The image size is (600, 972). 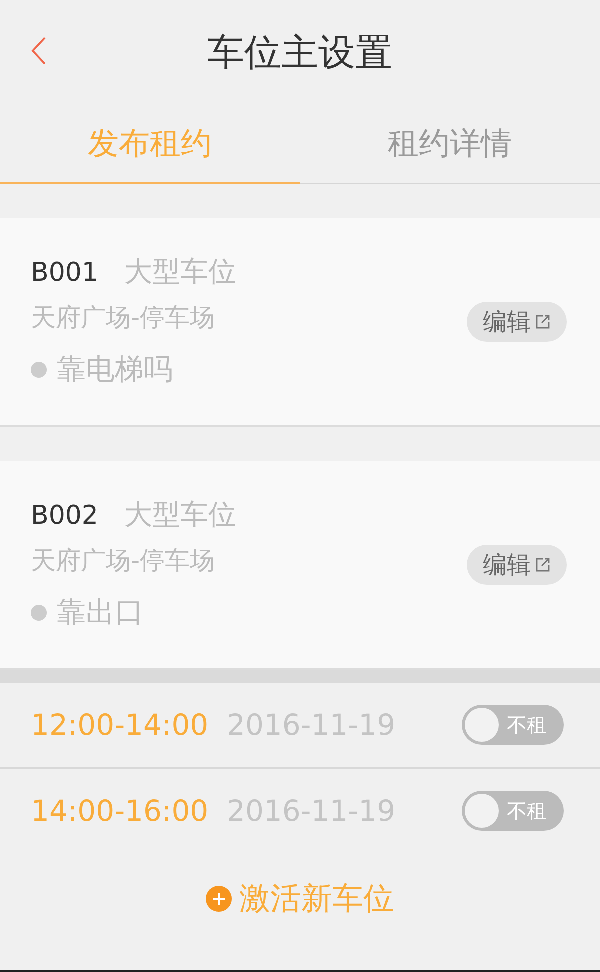 What do you see at coordinates (120, 725) in the screenshot?
I see `time-range: 12:00-14:00` at bounding box center [120, 725].